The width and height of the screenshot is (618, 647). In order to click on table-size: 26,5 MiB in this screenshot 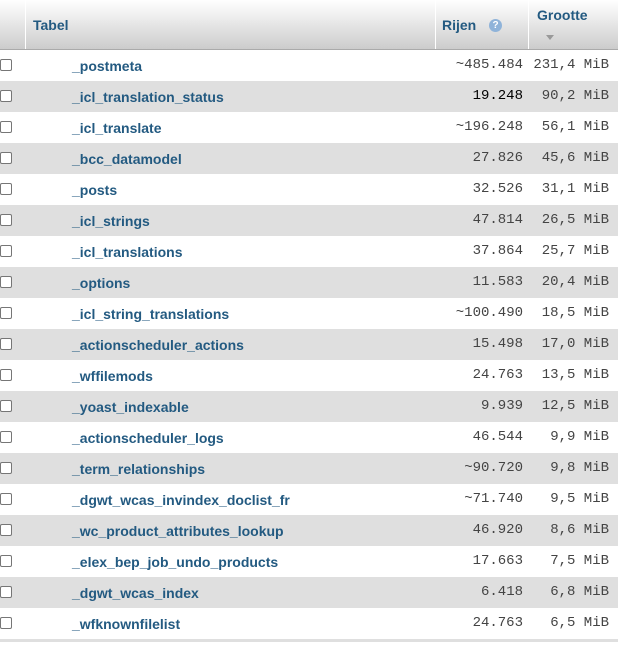, I will do `click(575, 220)`.